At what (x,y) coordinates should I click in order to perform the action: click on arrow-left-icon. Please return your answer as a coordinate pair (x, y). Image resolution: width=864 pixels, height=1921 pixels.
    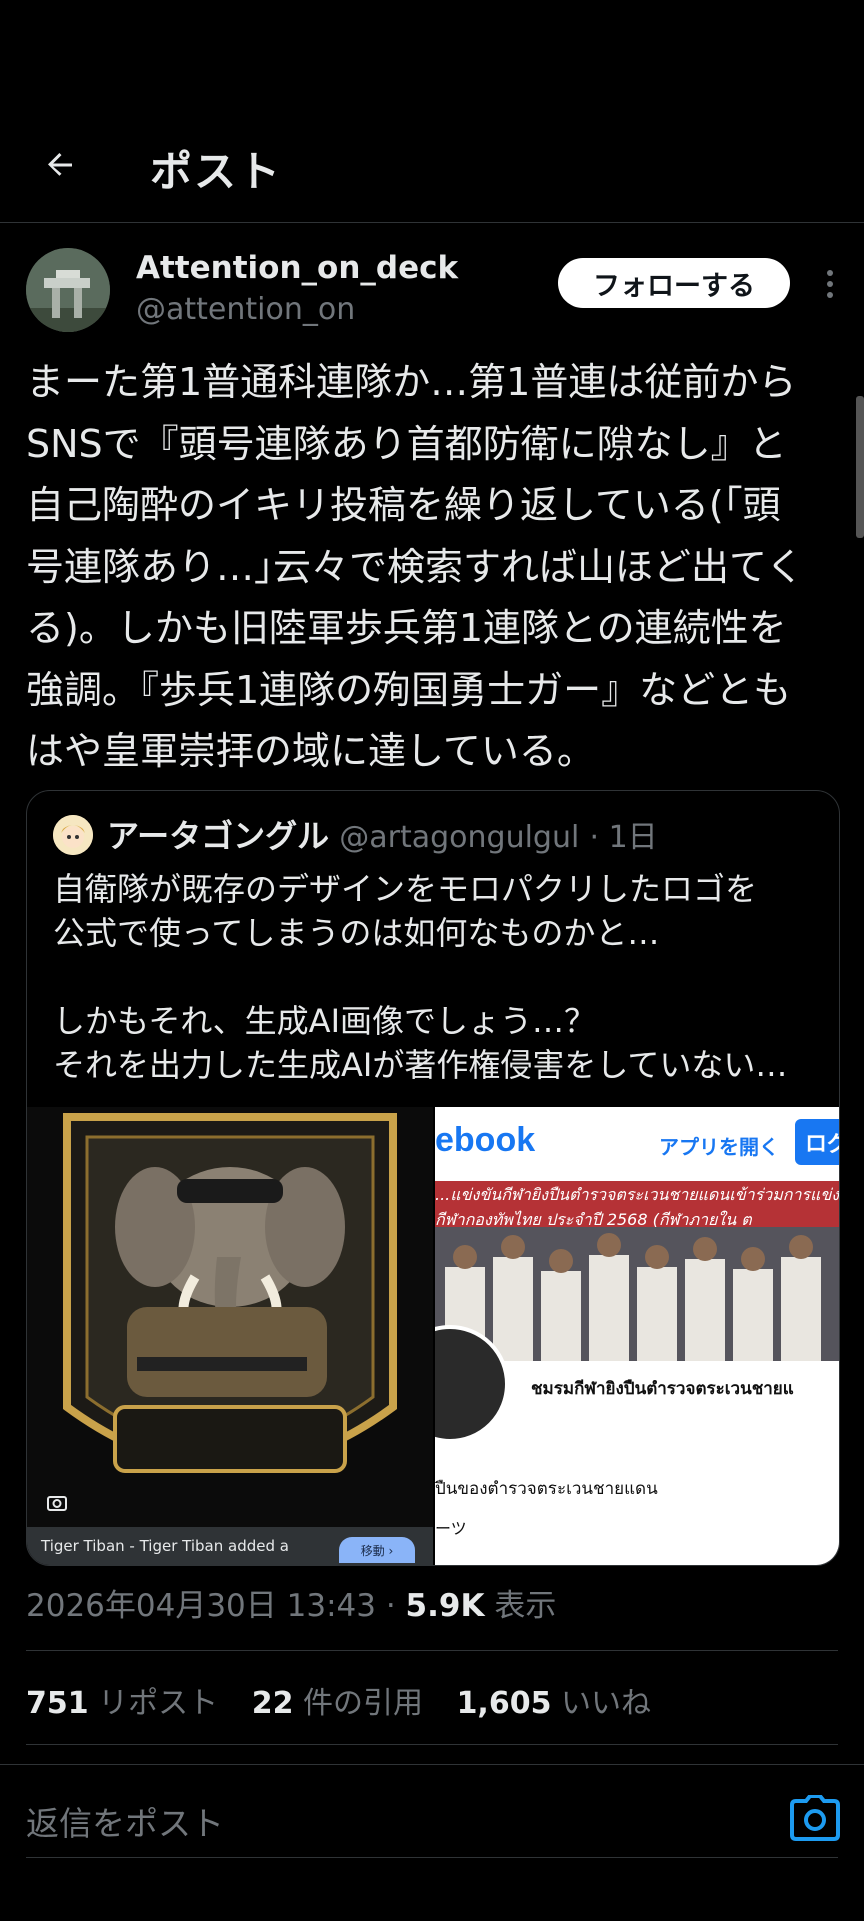
    Looking at the image, I should click on (60, 164).